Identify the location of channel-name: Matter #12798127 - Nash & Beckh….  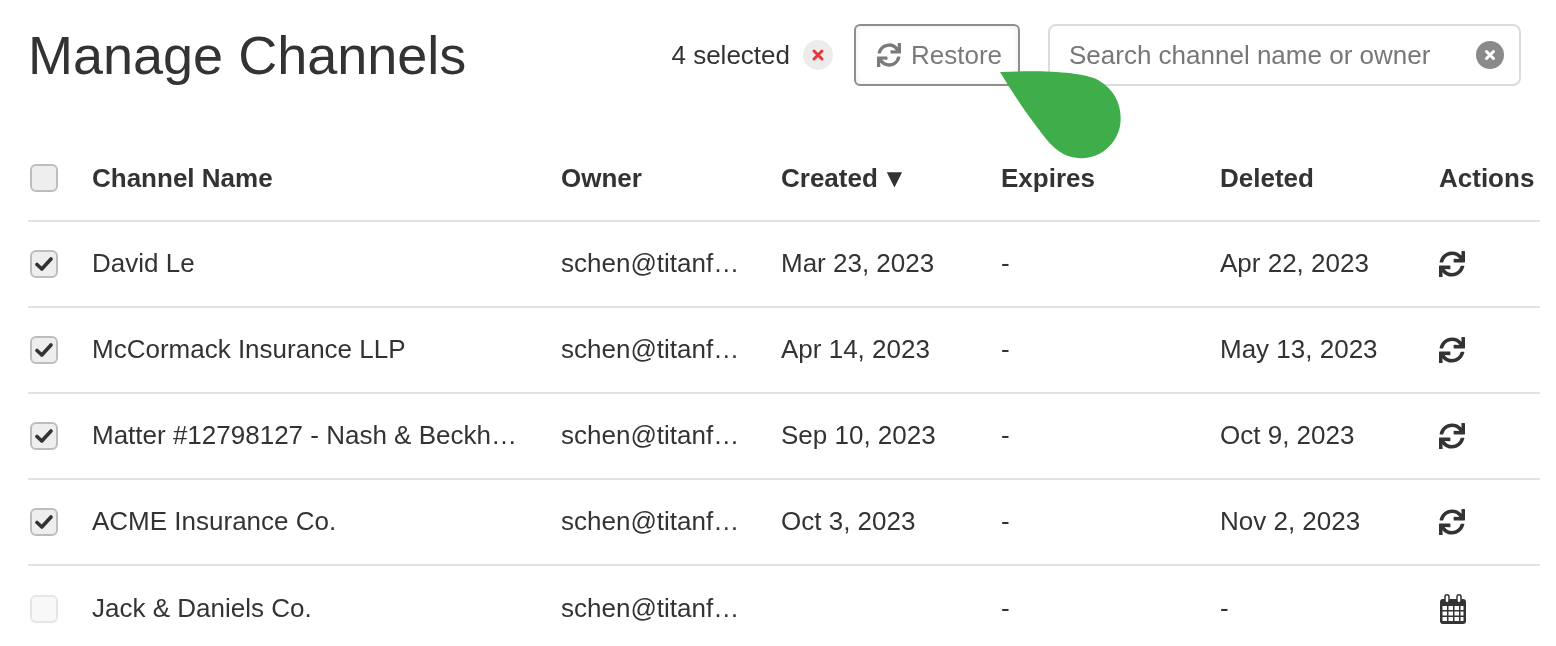
(304, 434).